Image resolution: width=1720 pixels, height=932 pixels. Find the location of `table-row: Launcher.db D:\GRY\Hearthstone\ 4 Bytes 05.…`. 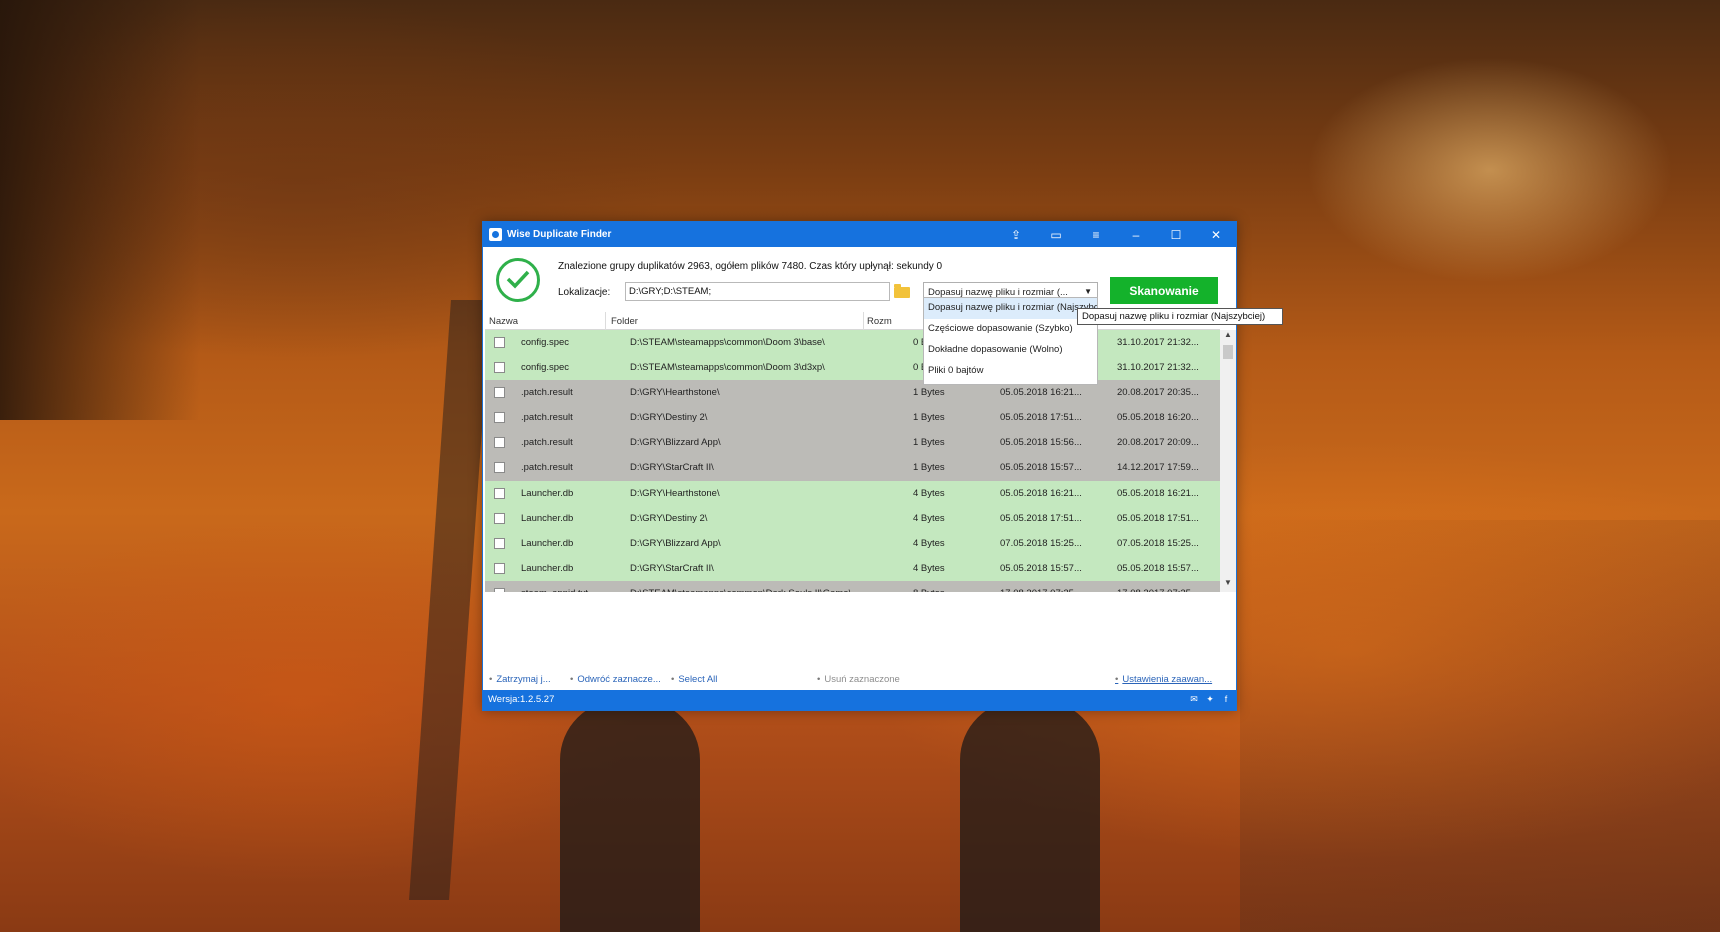

table-row: Launcher.db D:\GRY\Hearthstone\ 4 Bytes 05.… is located at coordinates (852, 493).